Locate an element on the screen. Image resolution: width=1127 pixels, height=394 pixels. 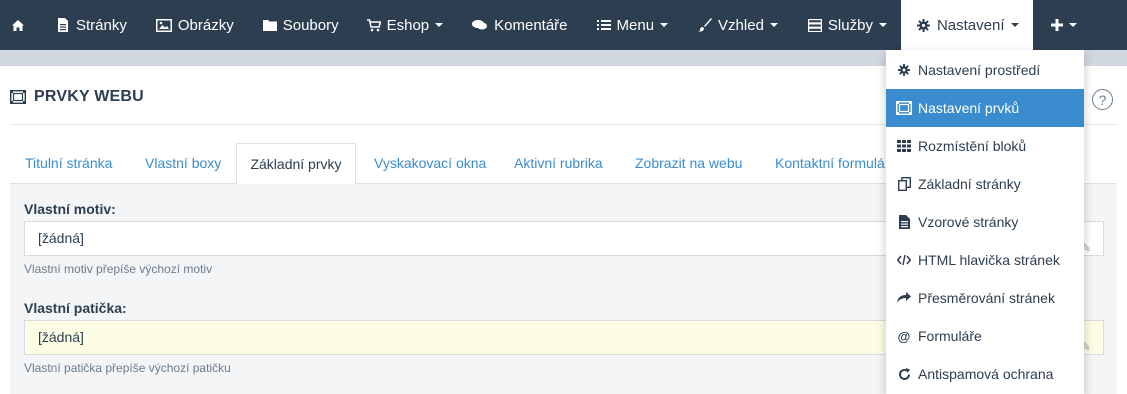
tab-vyskakovaci-okna: Vyskakovací okna is located at coordinates (430, 163).